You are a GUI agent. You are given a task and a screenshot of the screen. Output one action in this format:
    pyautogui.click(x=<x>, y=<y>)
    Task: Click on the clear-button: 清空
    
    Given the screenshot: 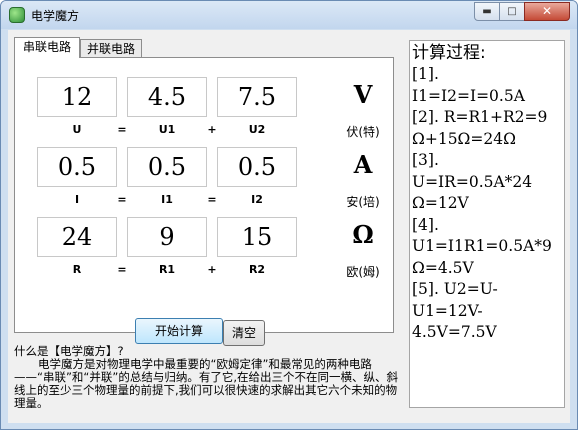 What is the action you would take?
    pyautogui.click(x=244, y=333)
    